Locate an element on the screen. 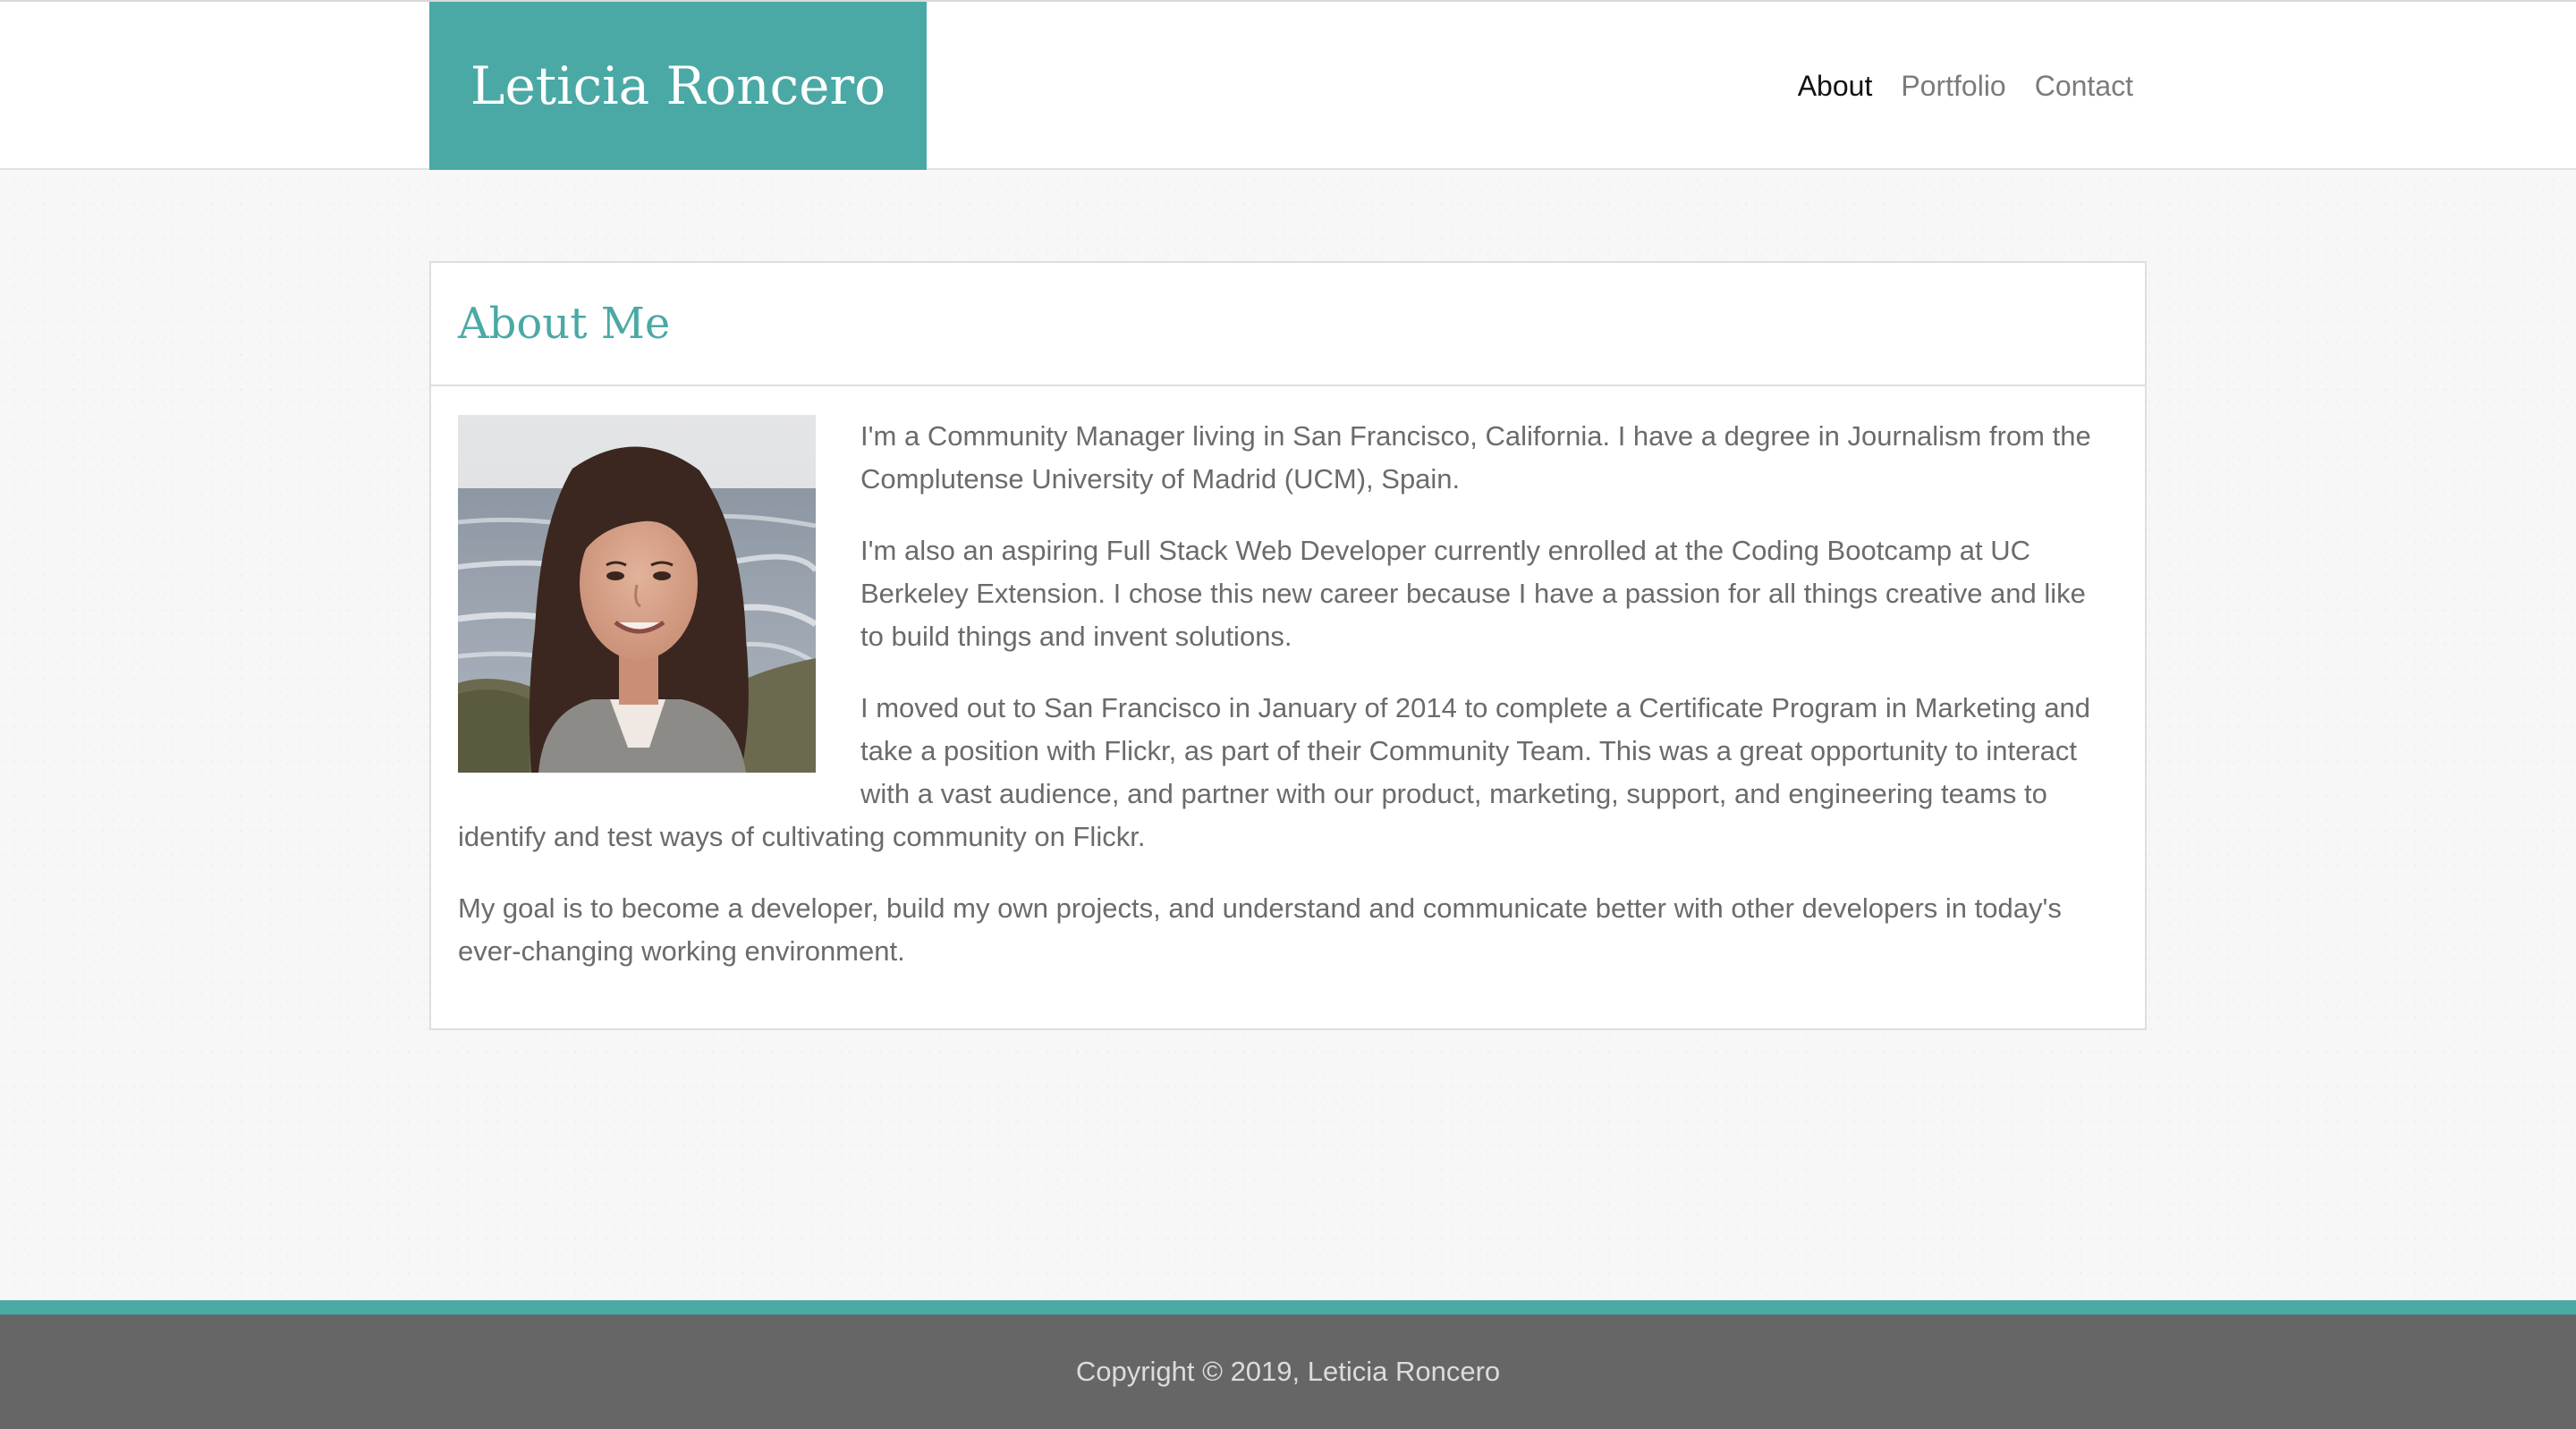 This screenshot has height=1429, width=2576. about-title: About Me is located at coordinates (564, 324).